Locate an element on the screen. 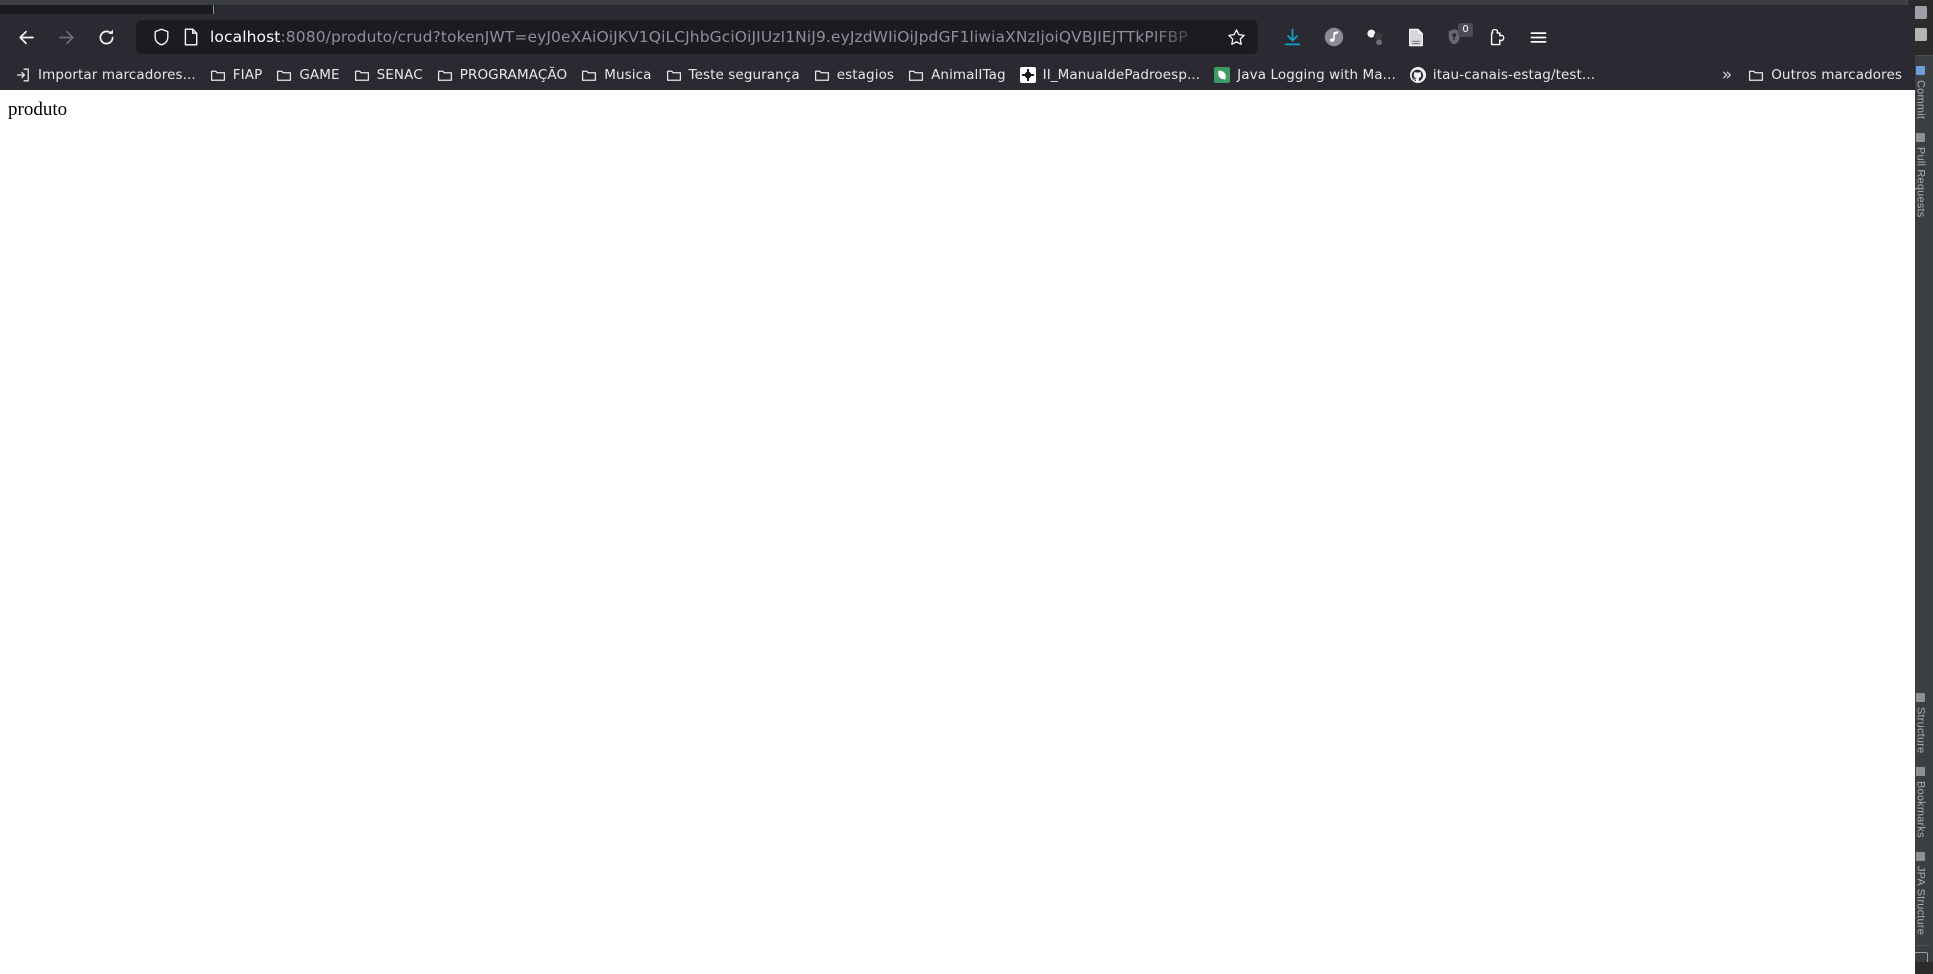 The image size is (1933, 974). bookmark-folder-senac: SENAC is located at coordinates (388, 75).